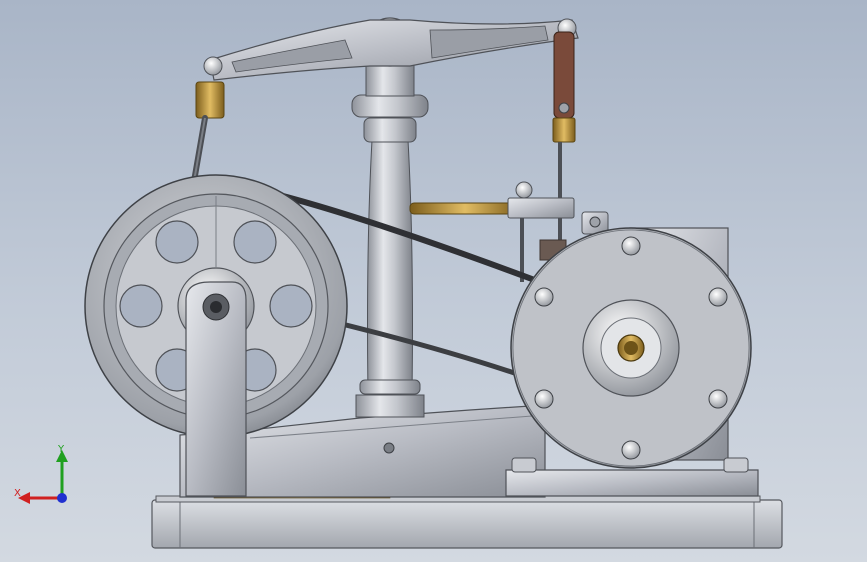 Image resolution: width=867 pixels, height=562 pixels. Describe the element at coordinates (17, 493) in the screenshot. I see `x-axis-label: X` at that location.